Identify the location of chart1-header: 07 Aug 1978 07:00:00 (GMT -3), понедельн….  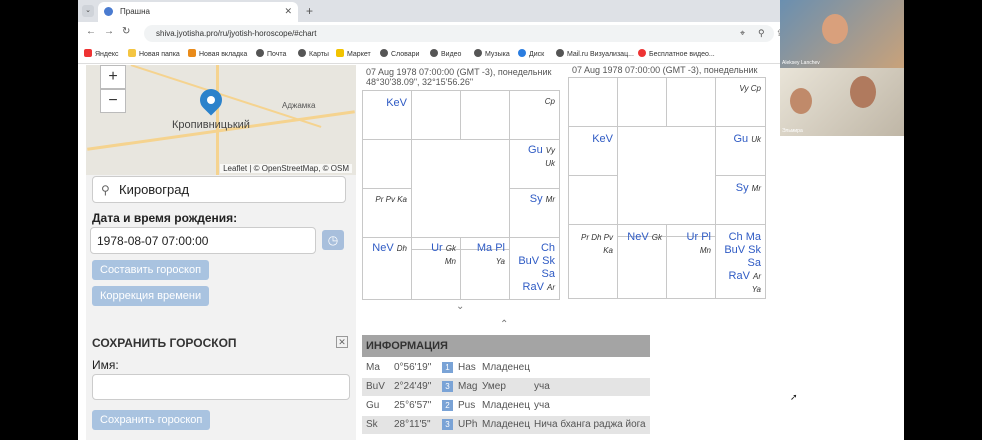
(459, 72).